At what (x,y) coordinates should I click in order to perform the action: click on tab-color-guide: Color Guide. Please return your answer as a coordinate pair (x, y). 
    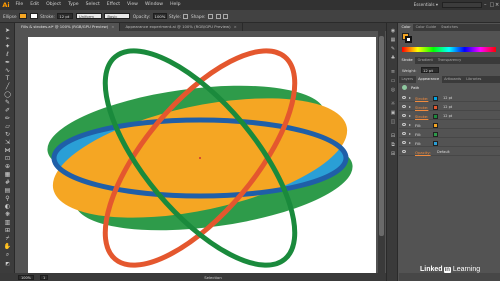
    Looking at the image, I should click on (426, 27).